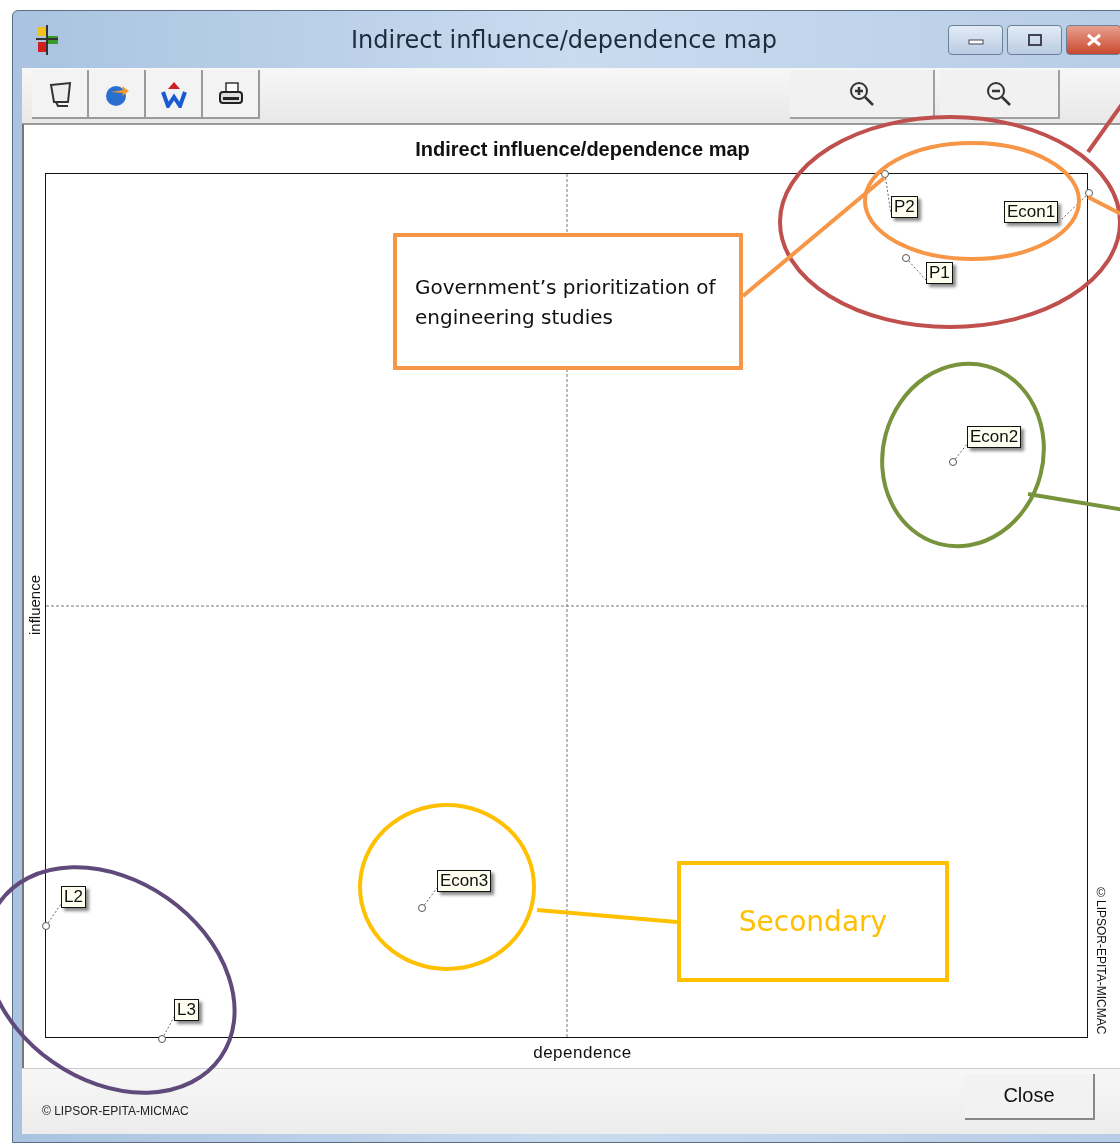 This screenshot has width=1120, height=1147. I want to click on point-label: L2, so click(73, 897).